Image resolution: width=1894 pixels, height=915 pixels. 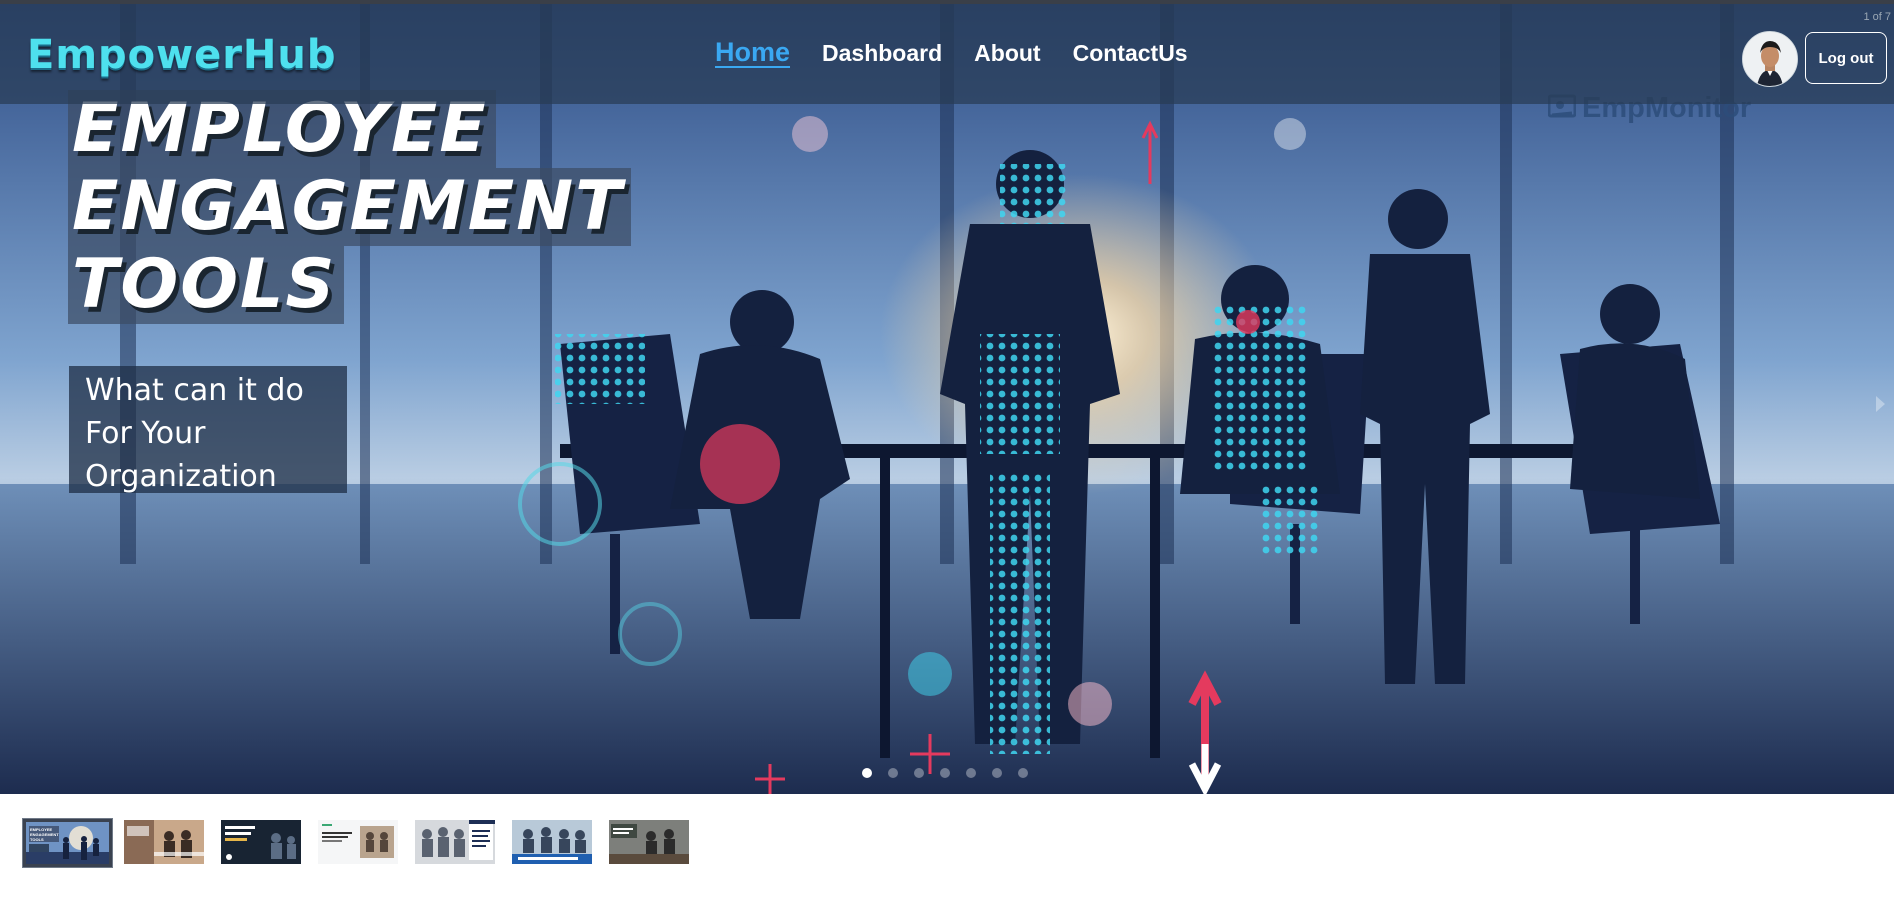 I want to click on subtitle-line-1: What can it do, so click(x=194, y=390).